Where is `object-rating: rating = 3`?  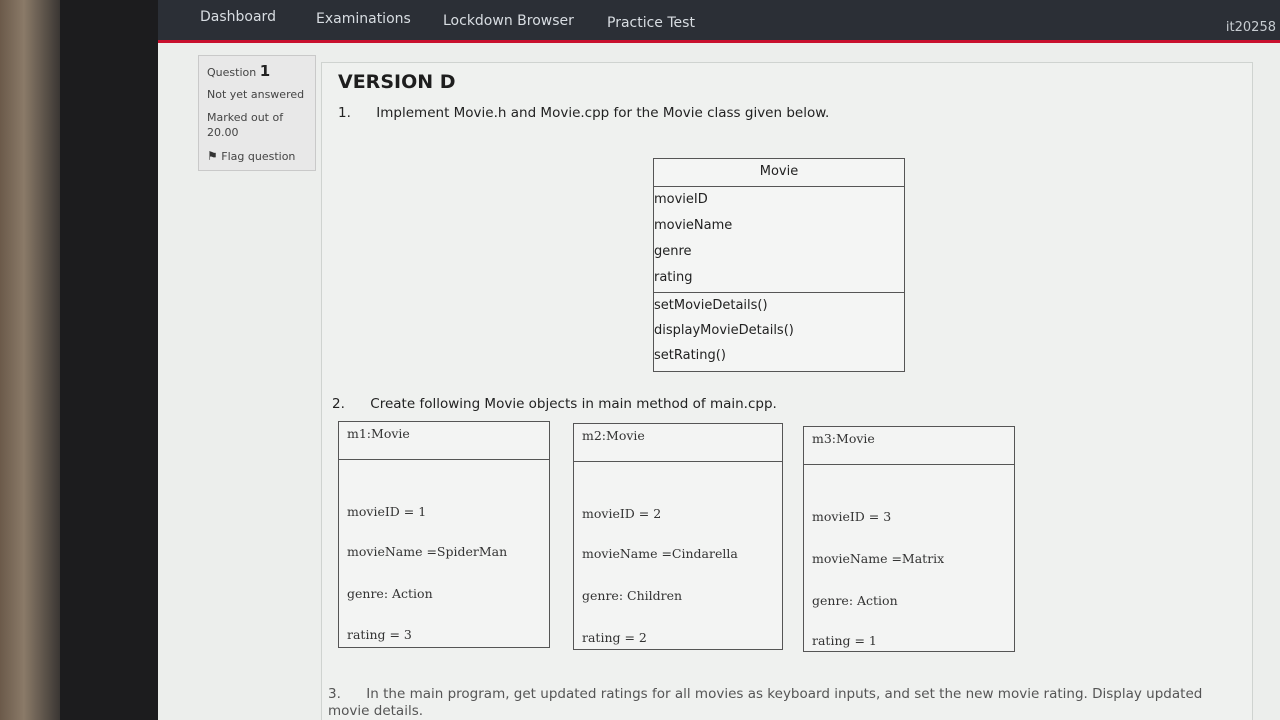 object-rating: rating = 3 is located at coordinates (379, 634).